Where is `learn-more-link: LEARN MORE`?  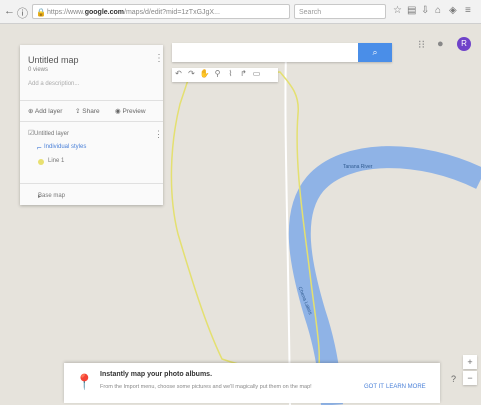 learn-more-link: LEARN MORE is located at coordinates (406, 387).